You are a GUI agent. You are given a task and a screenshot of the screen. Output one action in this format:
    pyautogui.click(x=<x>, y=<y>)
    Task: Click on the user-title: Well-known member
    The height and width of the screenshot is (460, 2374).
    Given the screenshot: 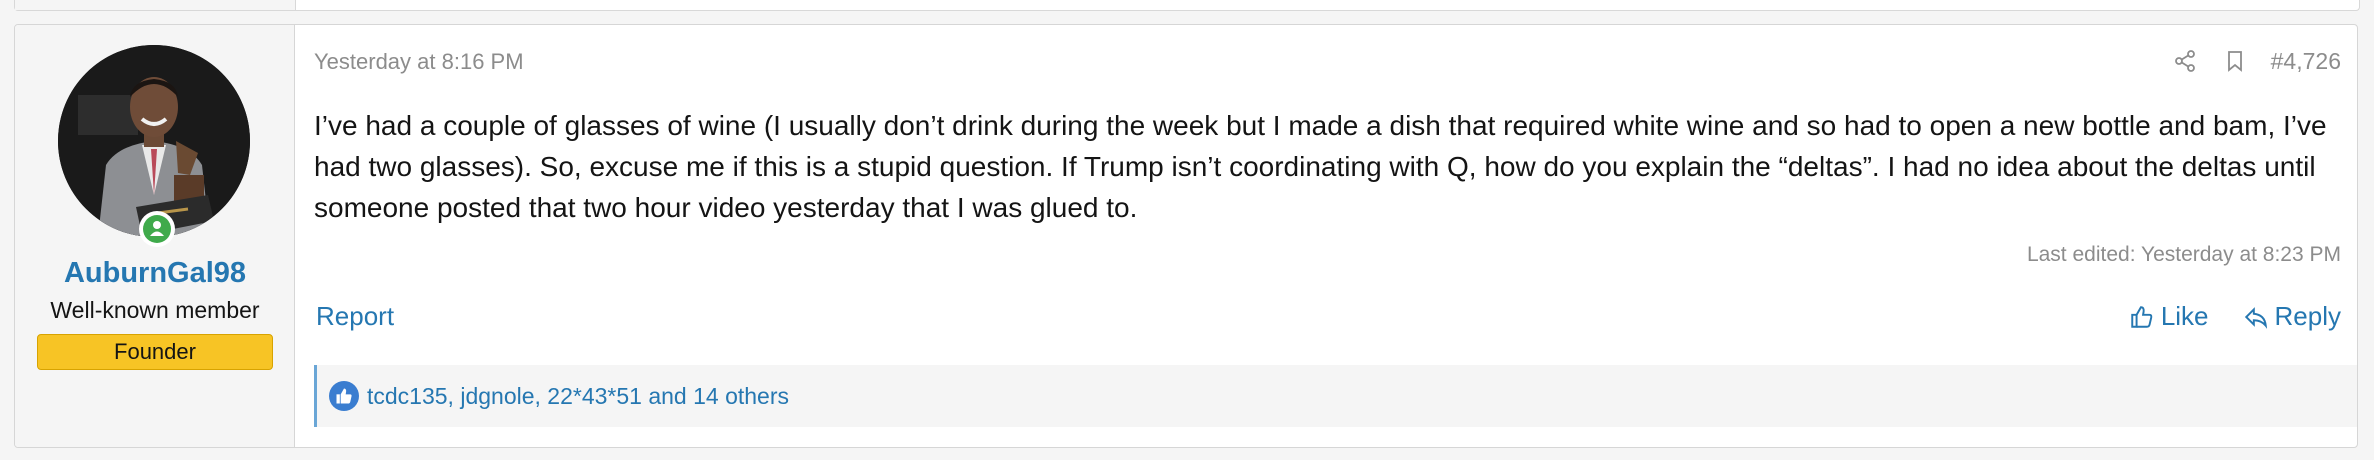 What is the action you would take?
    pyautogui.click(x=155, y=310)
    